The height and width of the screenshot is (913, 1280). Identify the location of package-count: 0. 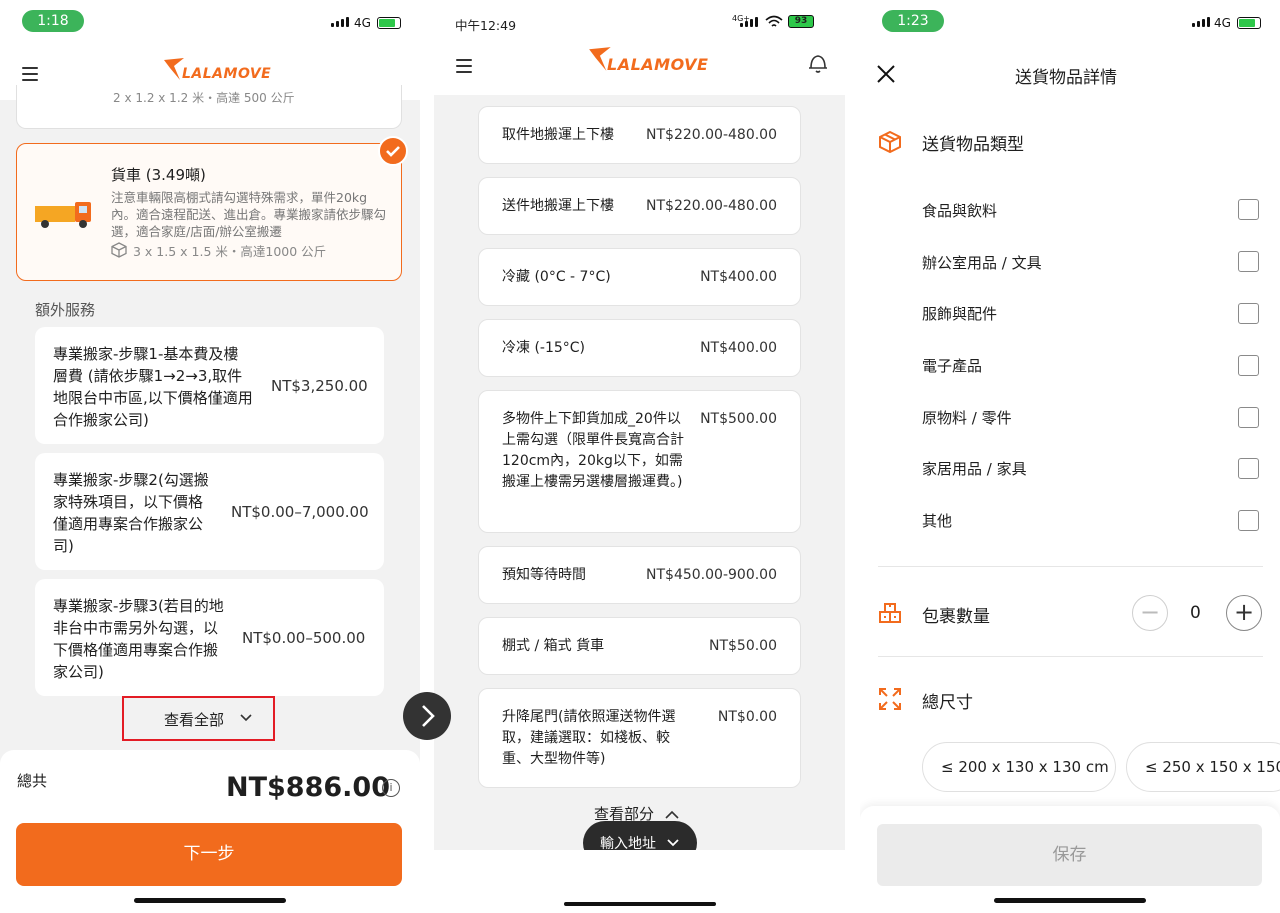
(1195, 613).